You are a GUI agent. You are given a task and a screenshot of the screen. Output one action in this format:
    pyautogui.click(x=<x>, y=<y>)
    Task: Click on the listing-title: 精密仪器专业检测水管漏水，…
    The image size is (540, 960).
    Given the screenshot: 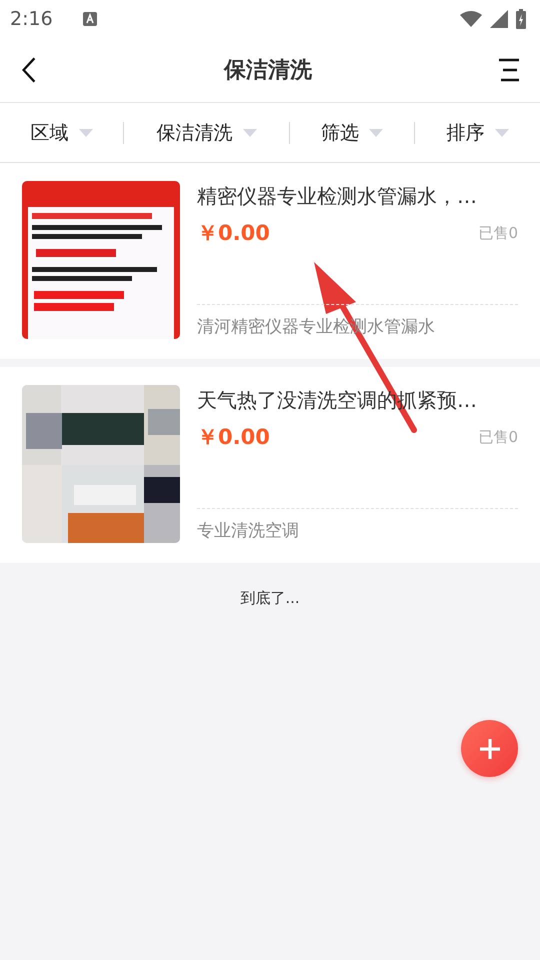 What is the action you would take?
    pyautogui.click(x=337, y=196)
    